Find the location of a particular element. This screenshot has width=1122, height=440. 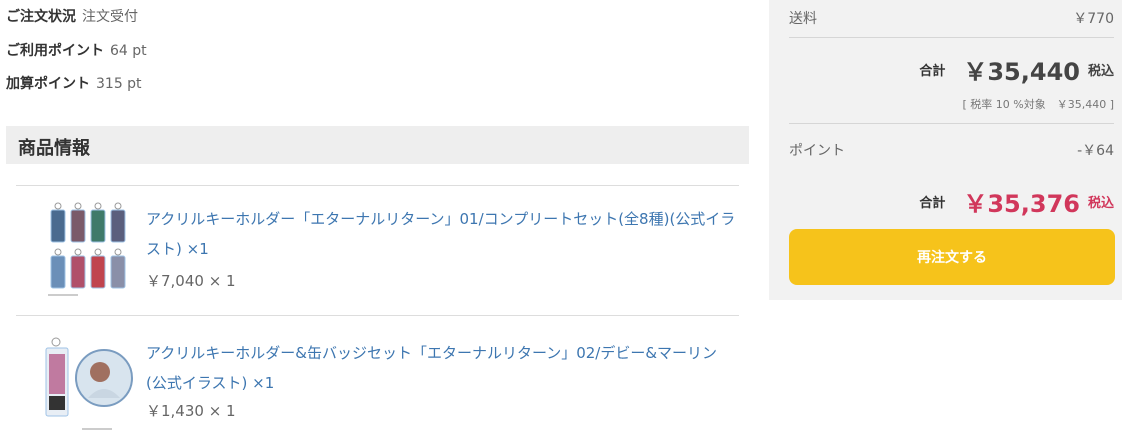

added-points-row: 加算ポイント 315 pt is located at coordinates (74, 83).